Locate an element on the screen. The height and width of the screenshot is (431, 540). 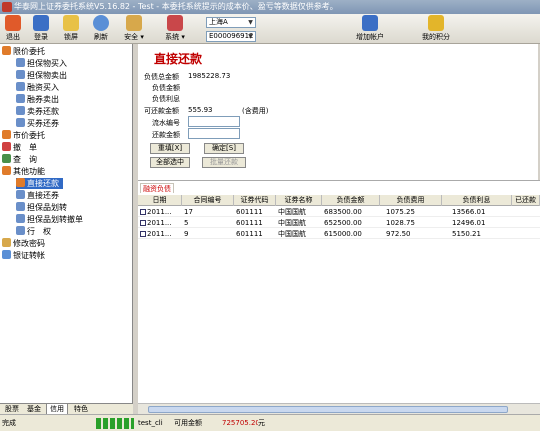
sidebar-item-direct-return: 直接还券 is located at coordinates (37, 195).